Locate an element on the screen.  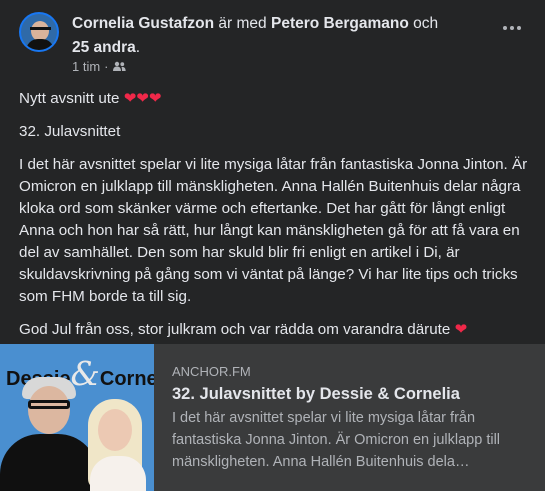
with-text: är med is located at coordinates (242, 23).